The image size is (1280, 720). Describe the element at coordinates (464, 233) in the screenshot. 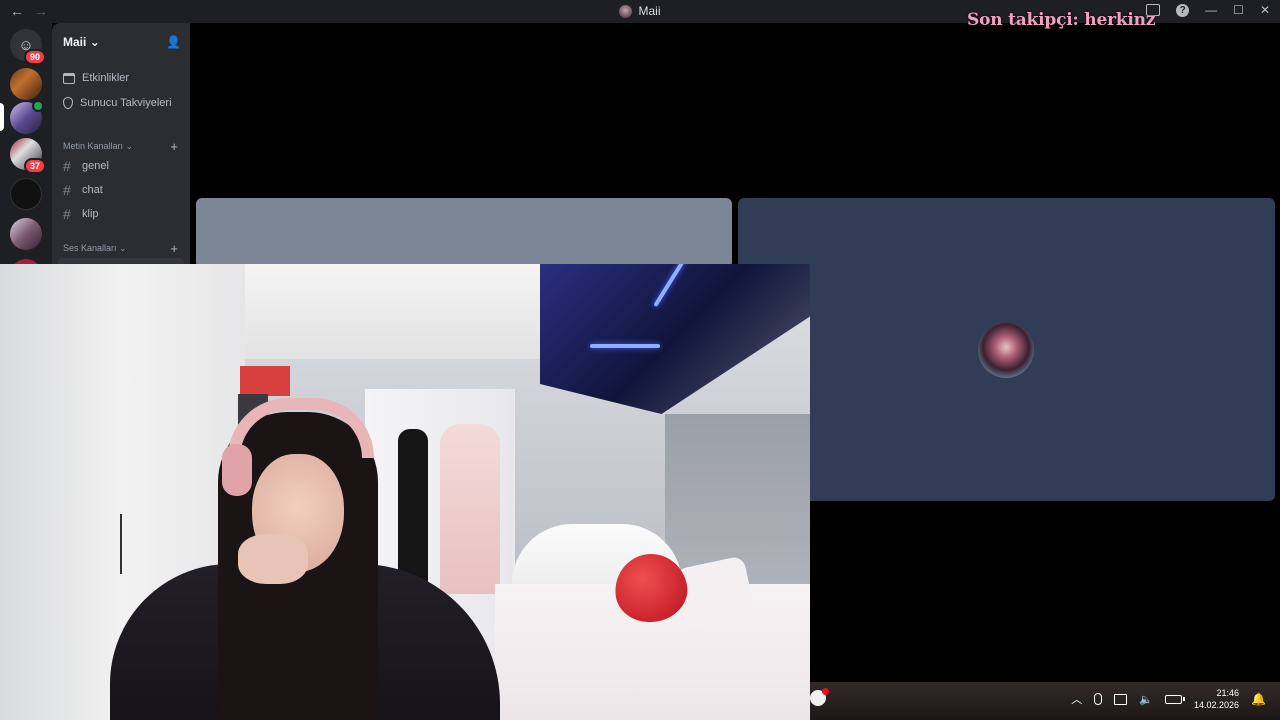

I see `video-tile` at that location.